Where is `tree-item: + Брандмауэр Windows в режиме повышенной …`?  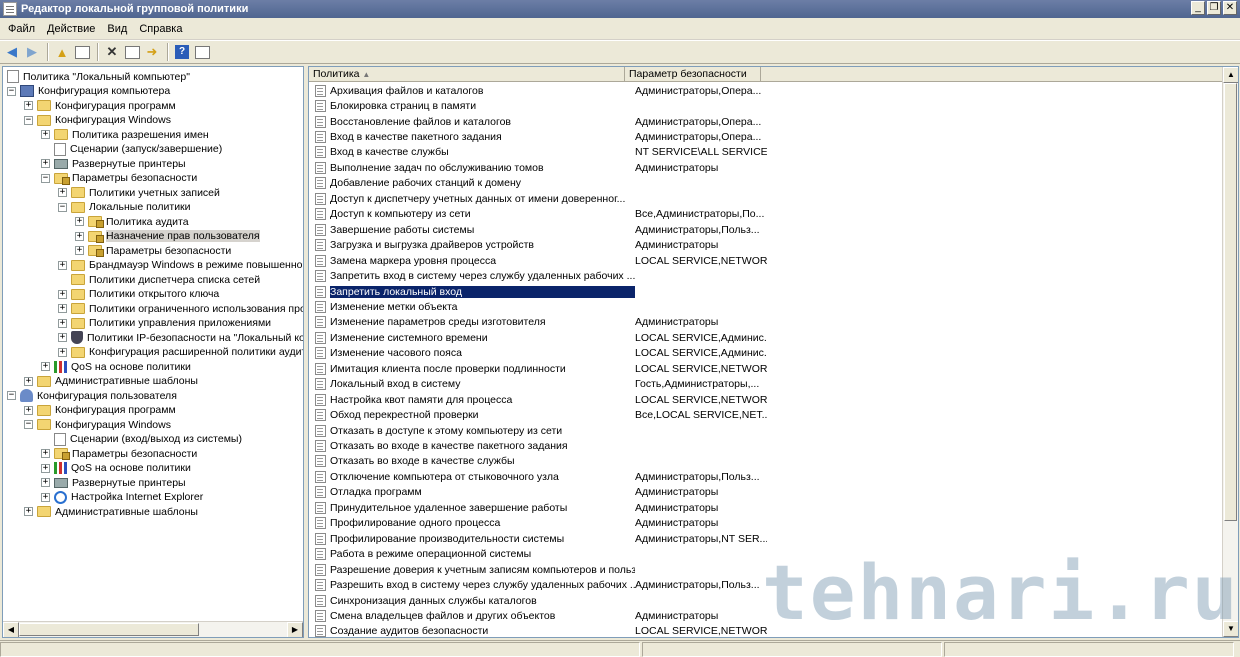 tree-item: + Брандмауэр Windows в режиме повышенной … is located at coordinates (180, 265).